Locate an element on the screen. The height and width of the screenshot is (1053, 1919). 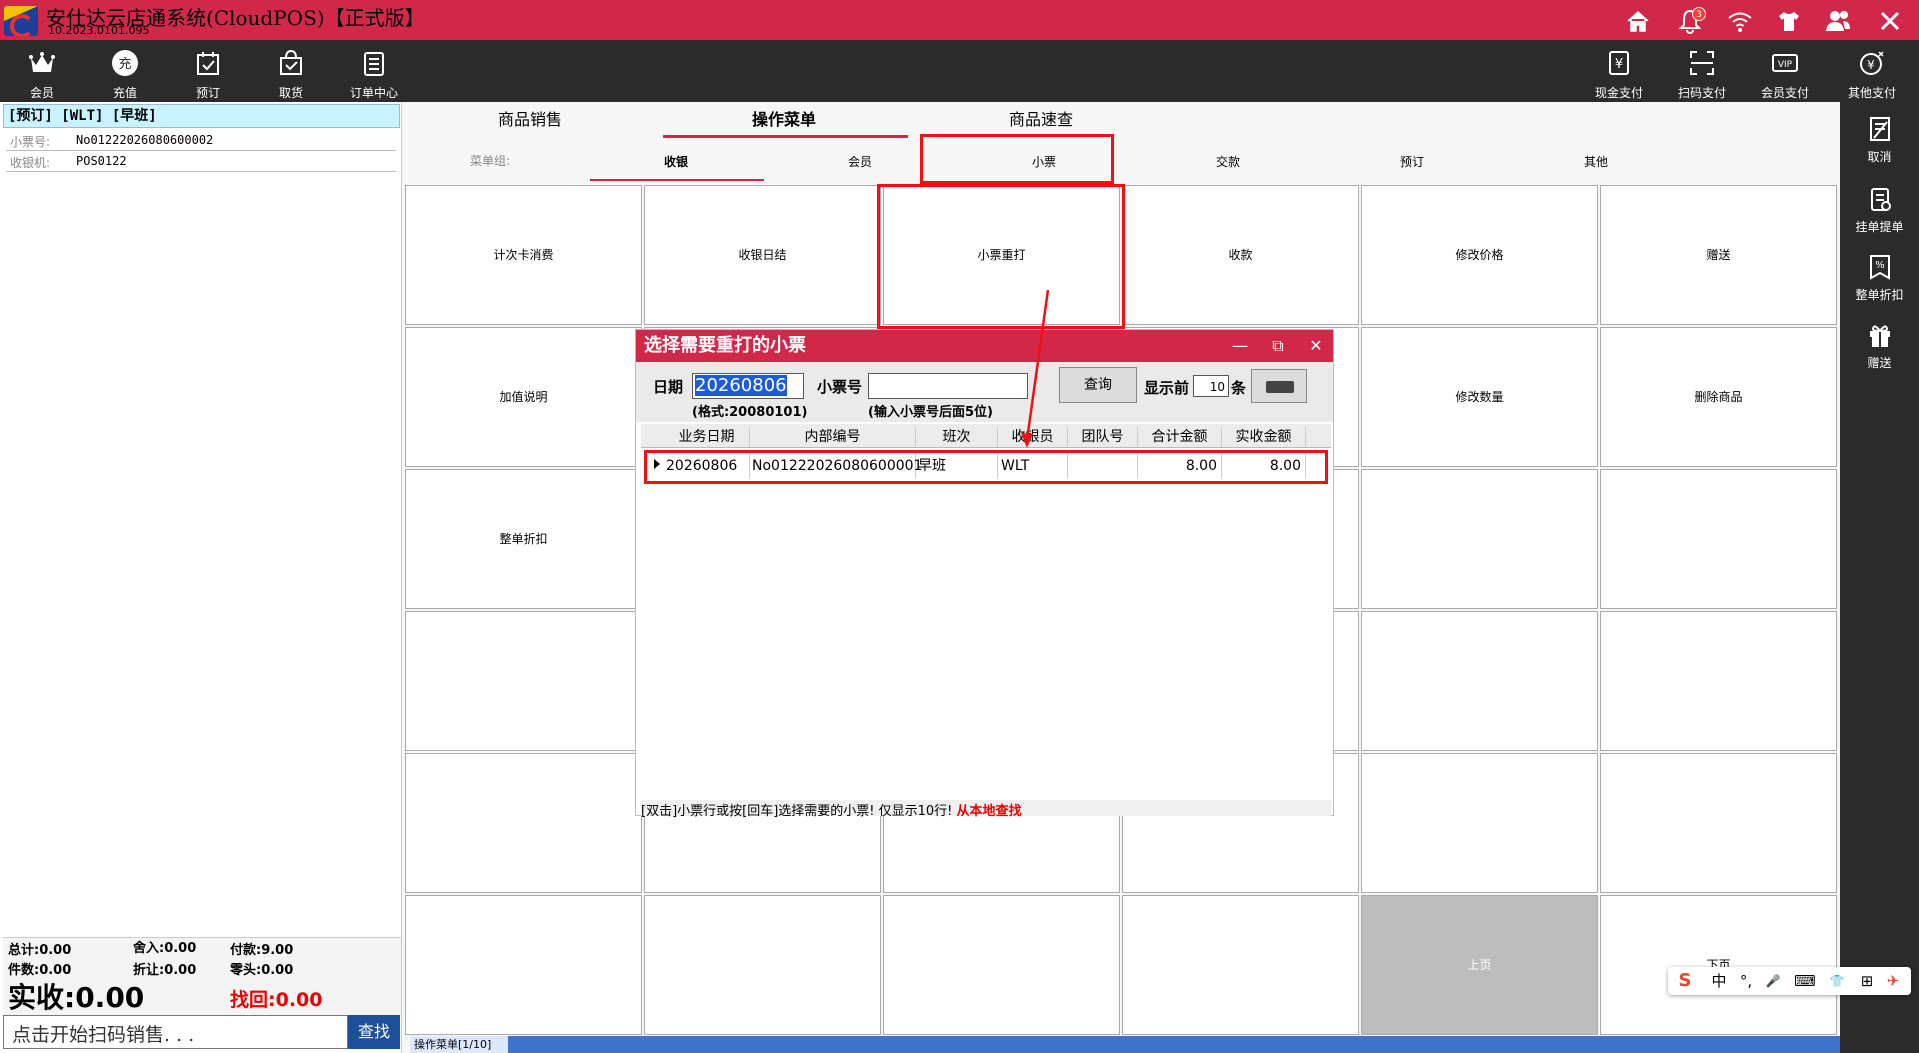
cash-icon: ¥ is located at coordinates (1619, 63).